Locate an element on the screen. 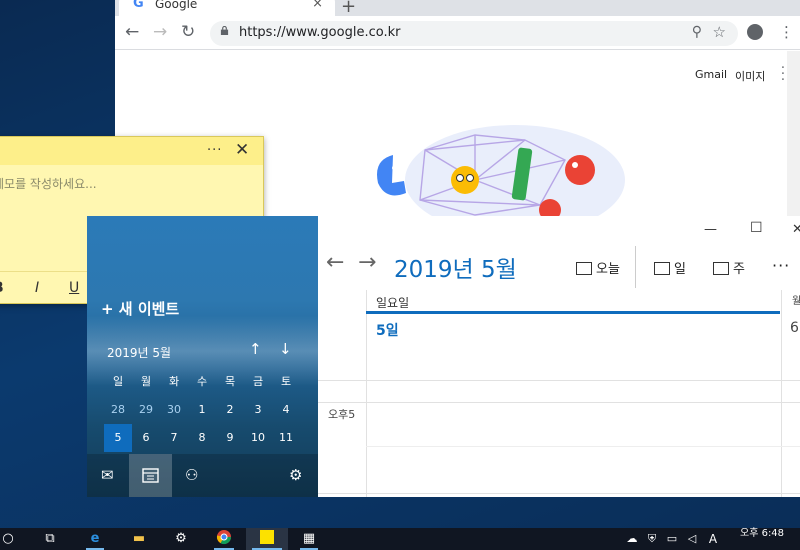  today-button: 오늘 is located at coordinates (598, 267).